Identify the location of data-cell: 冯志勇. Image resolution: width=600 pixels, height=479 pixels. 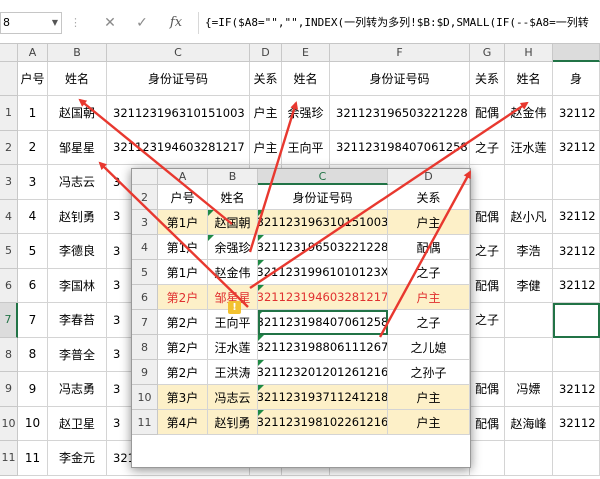
(77, 389).